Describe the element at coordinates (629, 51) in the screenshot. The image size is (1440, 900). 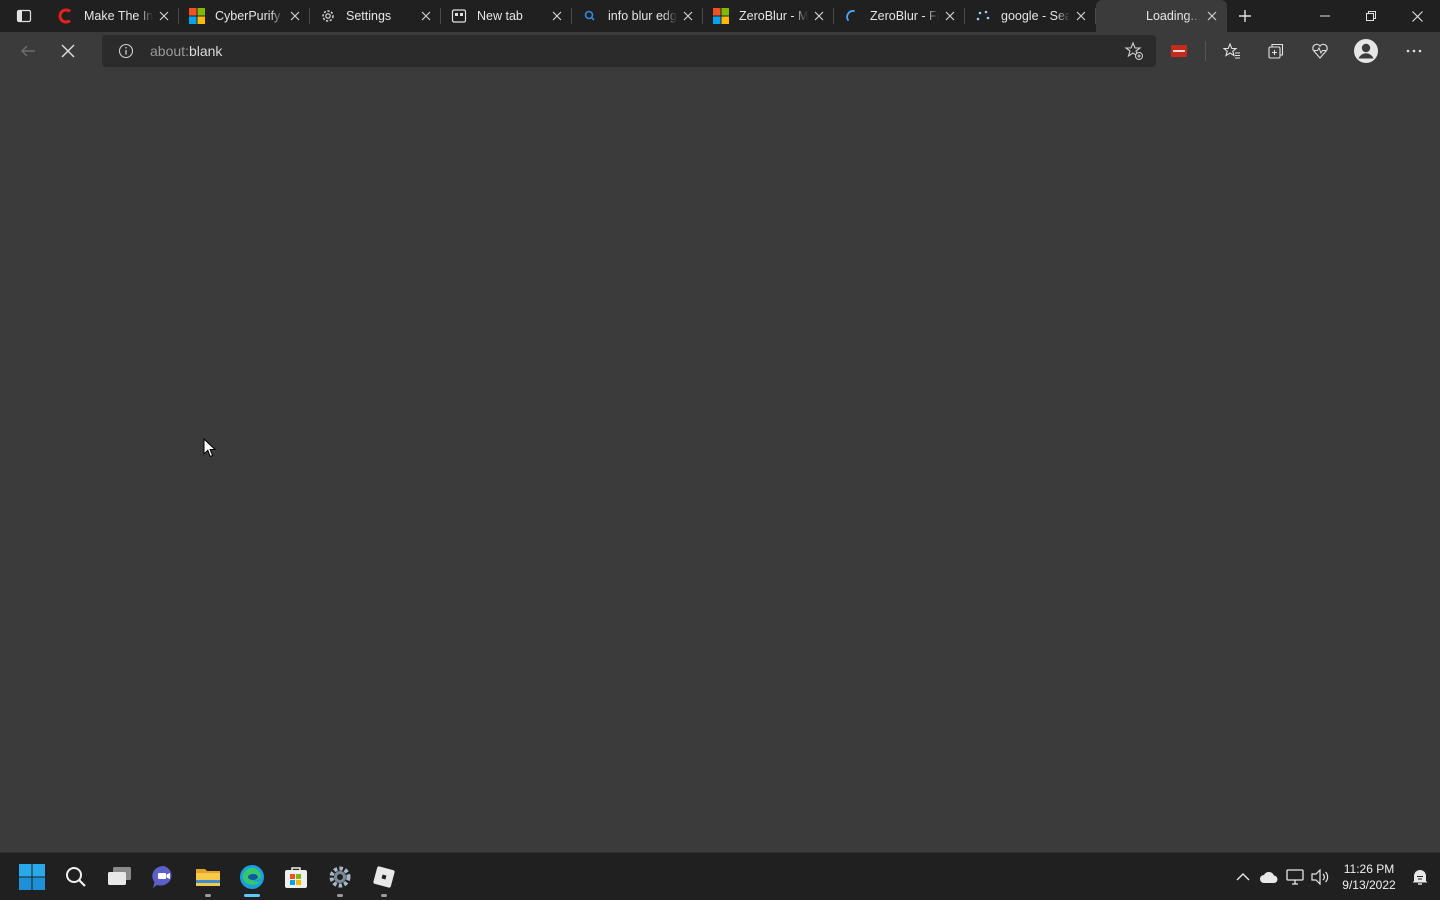
I see `address-bar: about:blank` at that location.